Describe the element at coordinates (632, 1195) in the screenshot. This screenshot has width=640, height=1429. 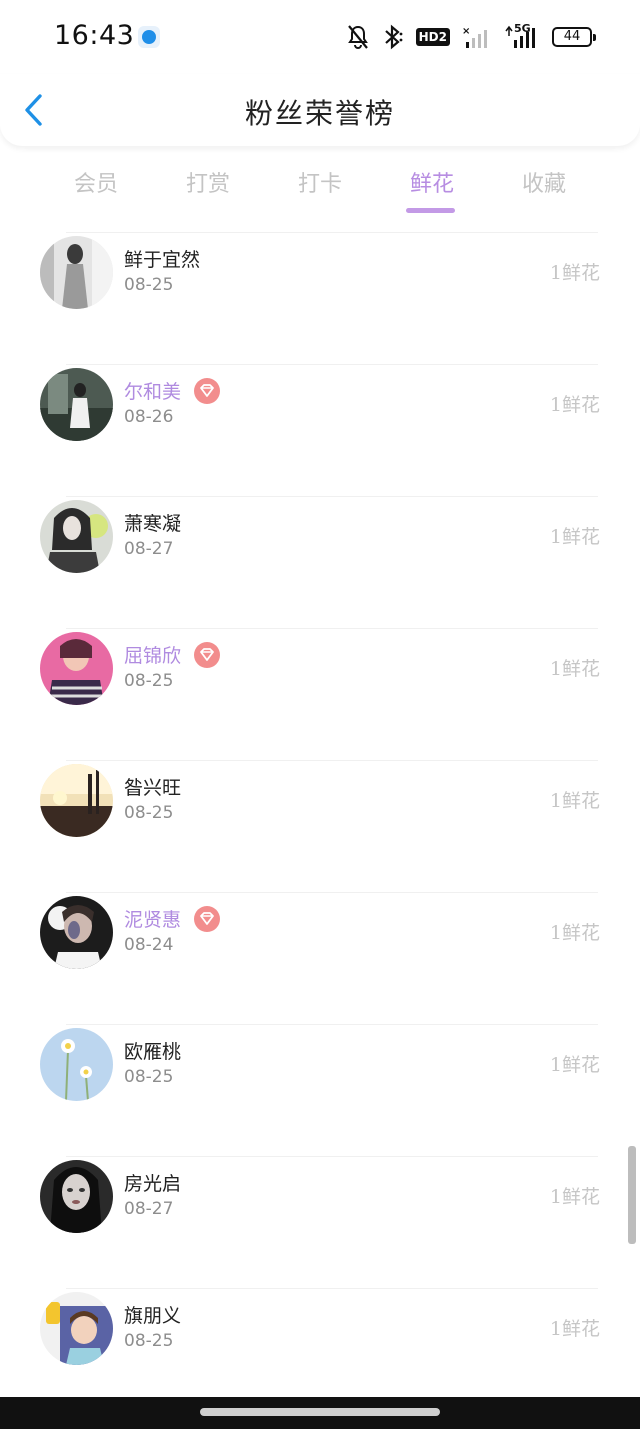
I see `scrollbar` at that location.